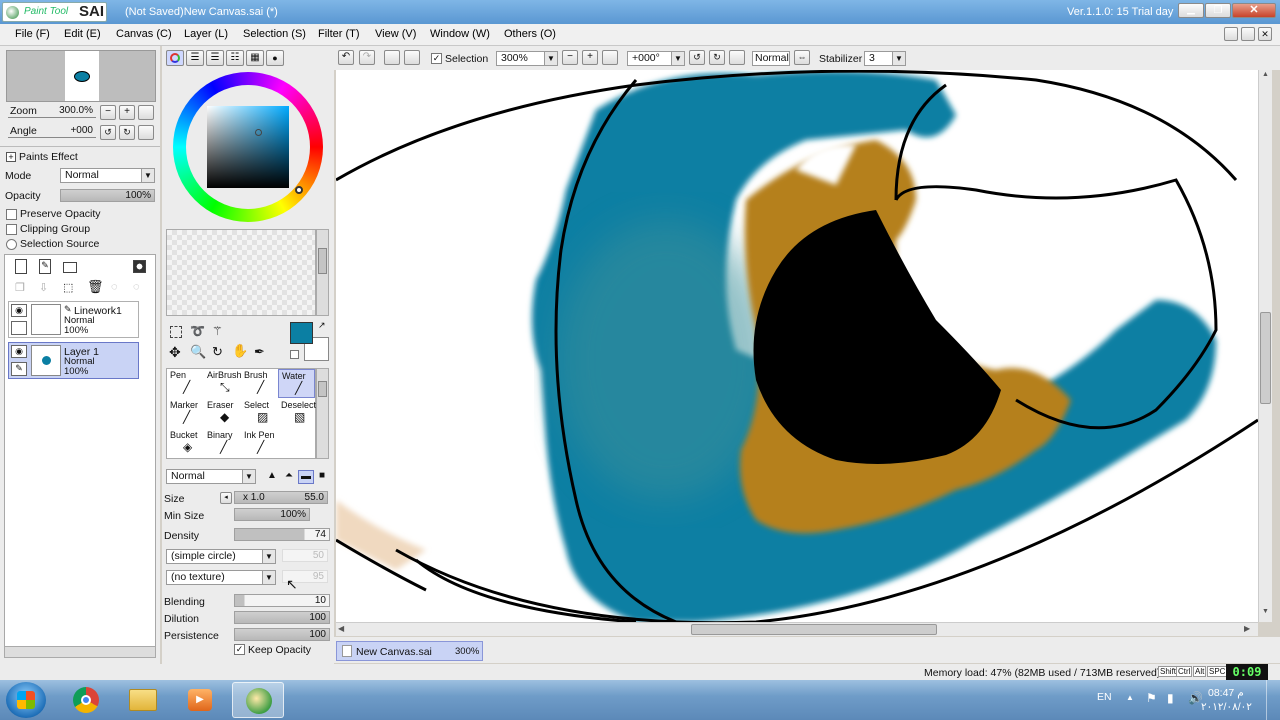 The width and height of the screenshot is (1280, 720). Describe the element at coordinates (1247, 628) in the screenshot. I see `scroll-right-arrow: ▶` at that location.